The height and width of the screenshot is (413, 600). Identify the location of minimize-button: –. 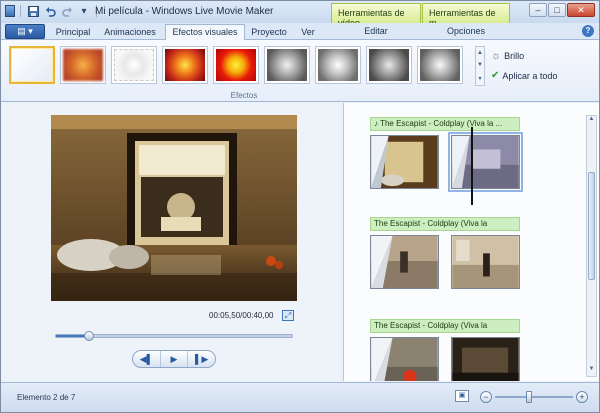
(538, 10).